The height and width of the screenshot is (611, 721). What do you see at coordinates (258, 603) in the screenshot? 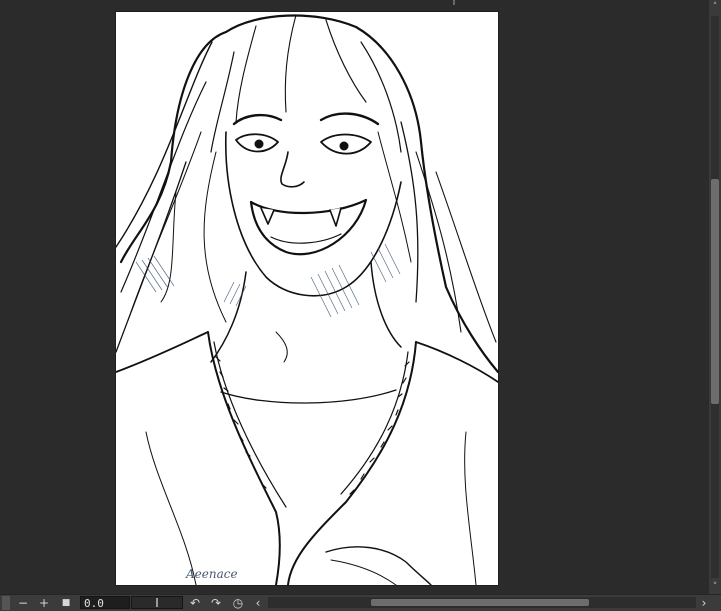
I see `scroll-left-button: ‹` at bounding box center [258, 603].